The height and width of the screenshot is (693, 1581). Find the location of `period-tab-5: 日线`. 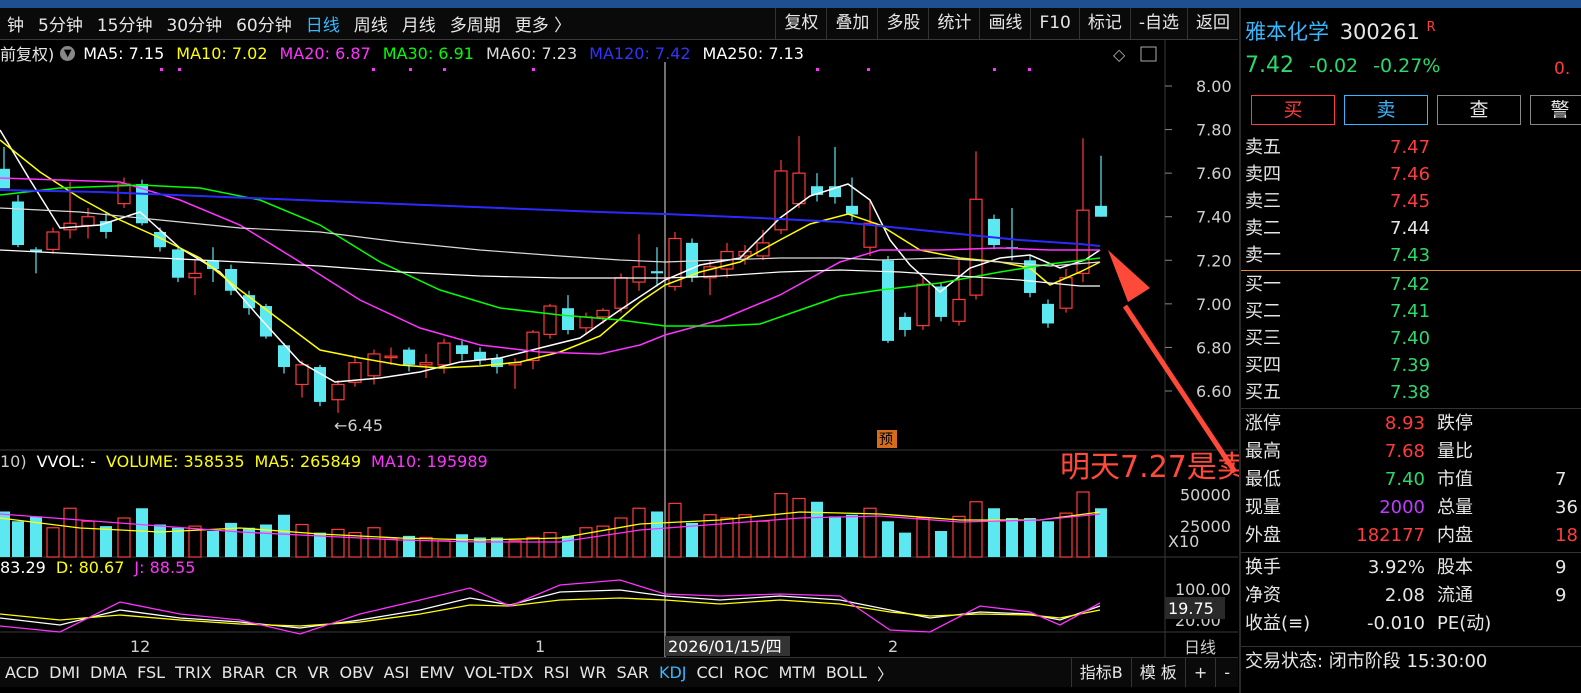

period-tab-5: 日线 is located at coordinates (323, 23).